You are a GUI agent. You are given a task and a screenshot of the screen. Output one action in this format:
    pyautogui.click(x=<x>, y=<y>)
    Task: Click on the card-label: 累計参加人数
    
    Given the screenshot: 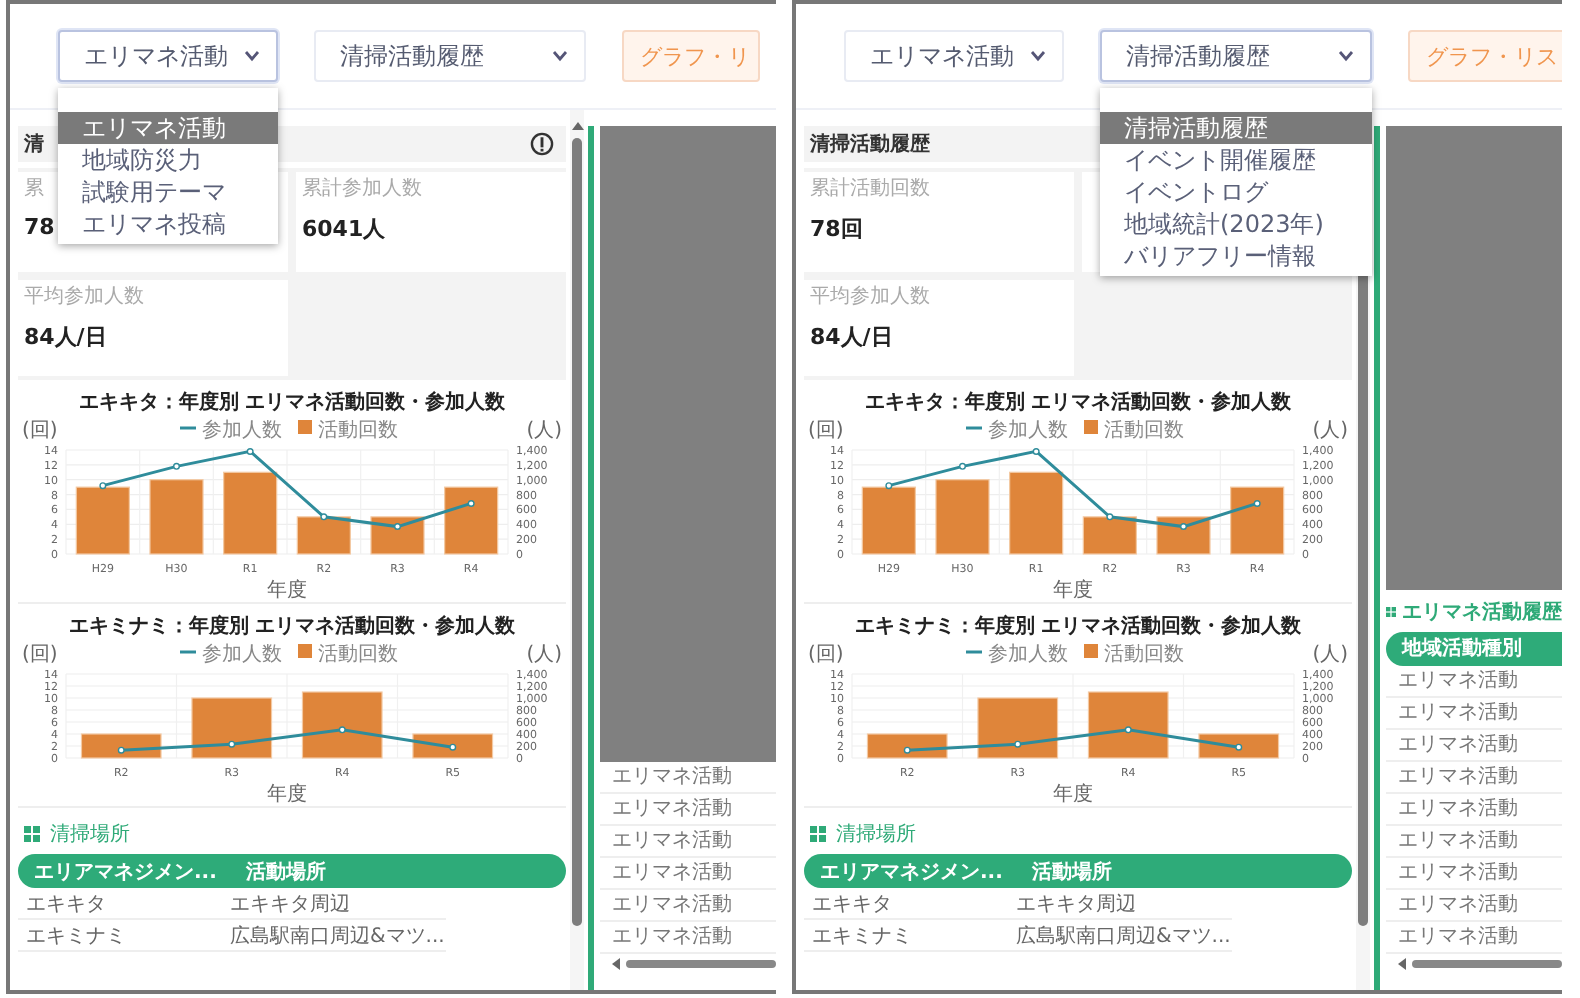 What is the action you would take?
    pyautogui.click(x=362, y=190)
    